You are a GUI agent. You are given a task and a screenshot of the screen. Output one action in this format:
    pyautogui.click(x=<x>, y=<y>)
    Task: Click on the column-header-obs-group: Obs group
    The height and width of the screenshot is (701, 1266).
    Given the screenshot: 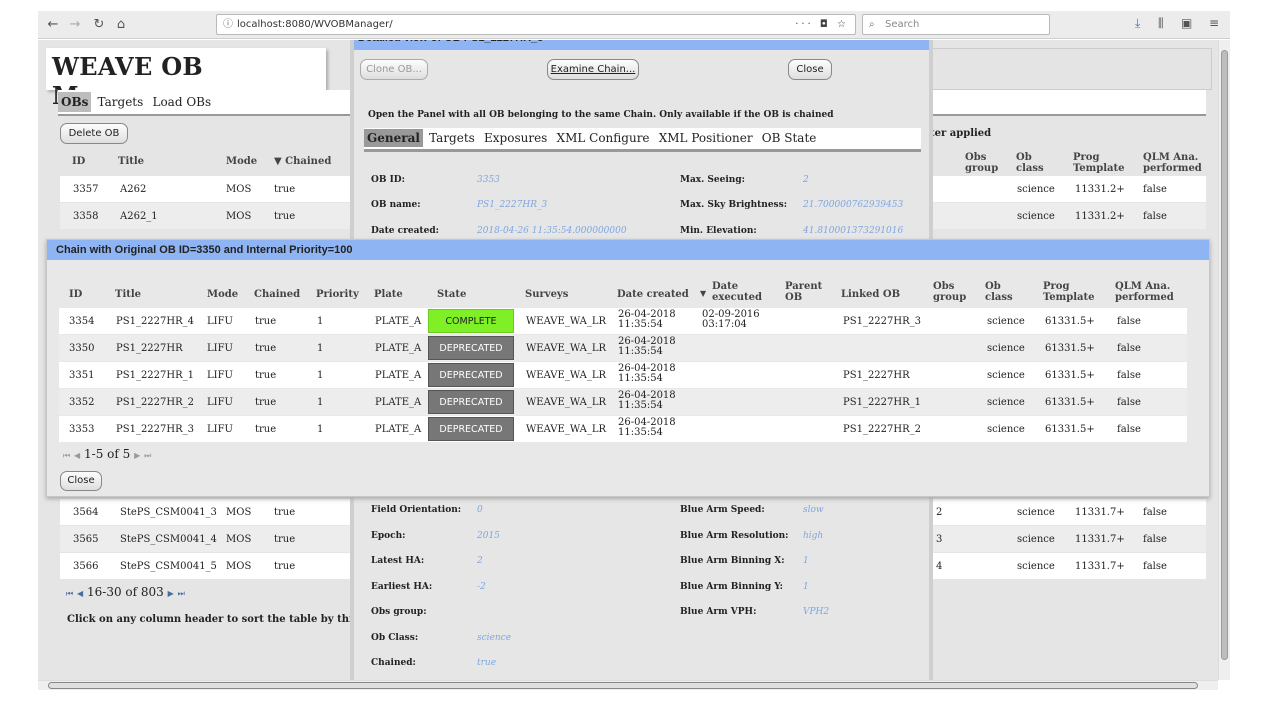 What is the action you would take?
    pyautogui.click(x=985, y=163)
    